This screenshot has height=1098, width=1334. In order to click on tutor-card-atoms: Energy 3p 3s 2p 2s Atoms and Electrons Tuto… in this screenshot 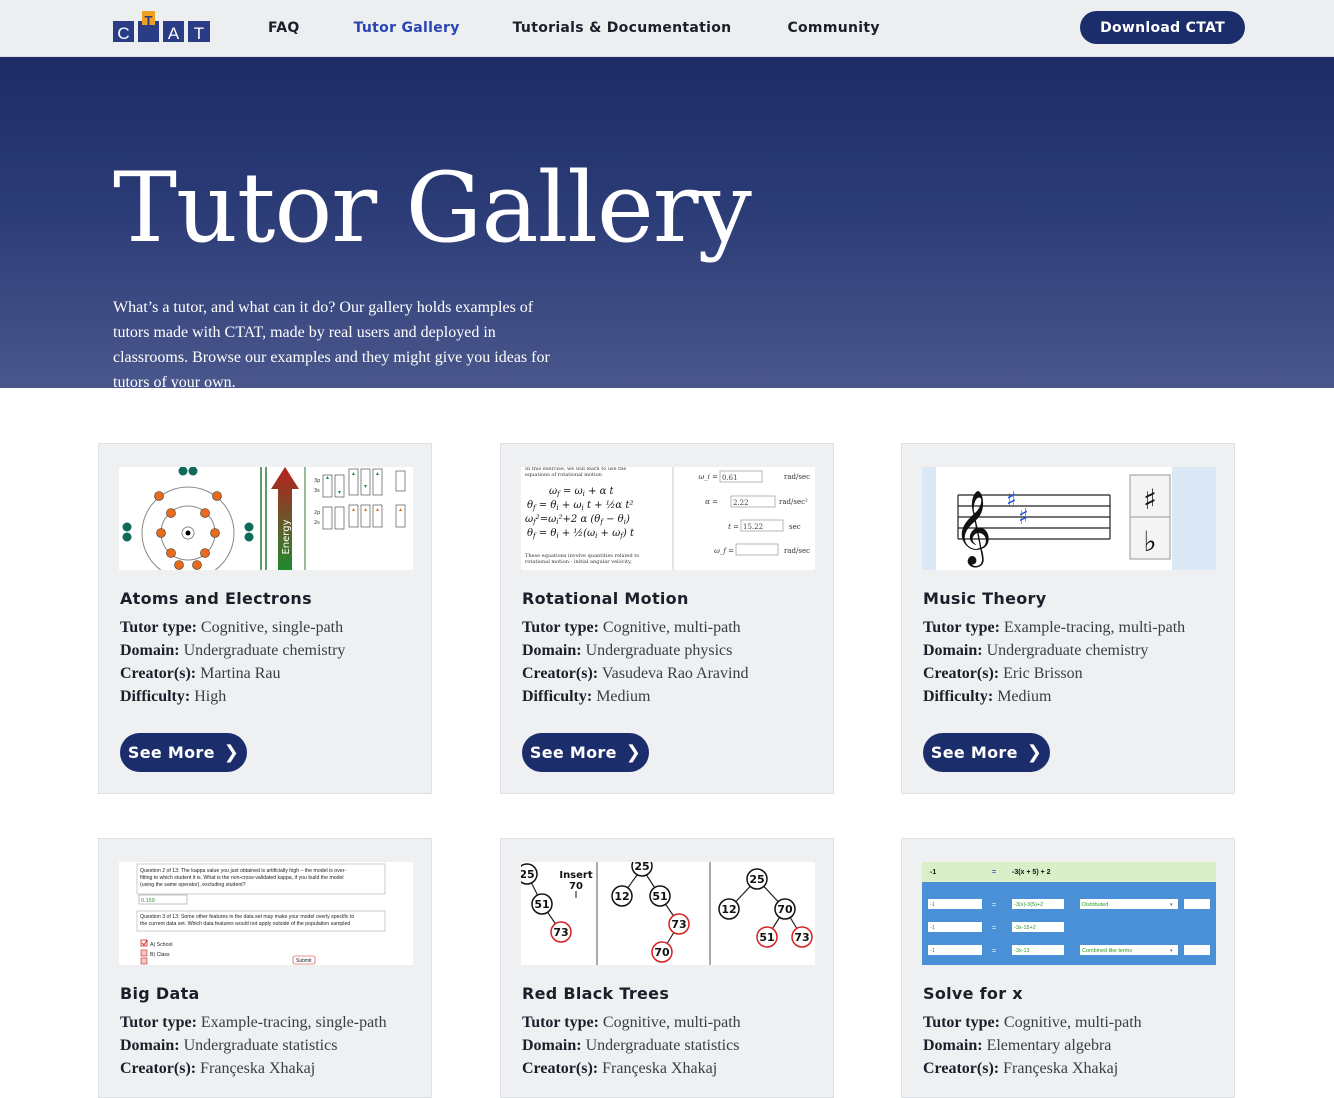, I will do `click(265, 618)`.